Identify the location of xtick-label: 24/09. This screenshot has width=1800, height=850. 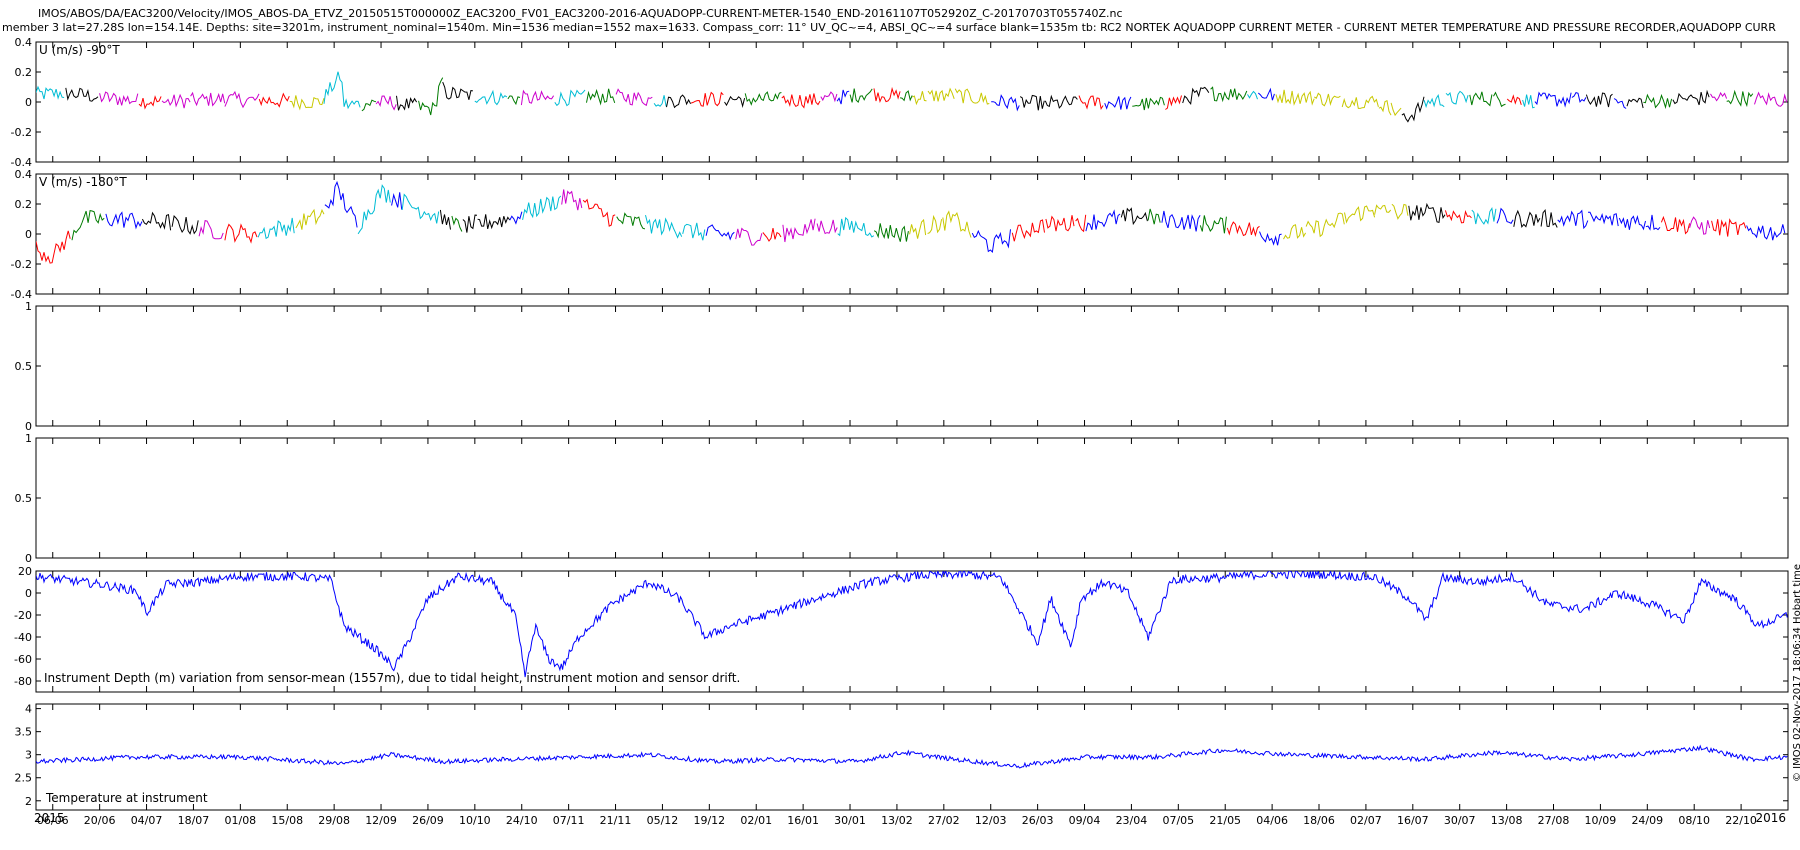
(1647, 820).